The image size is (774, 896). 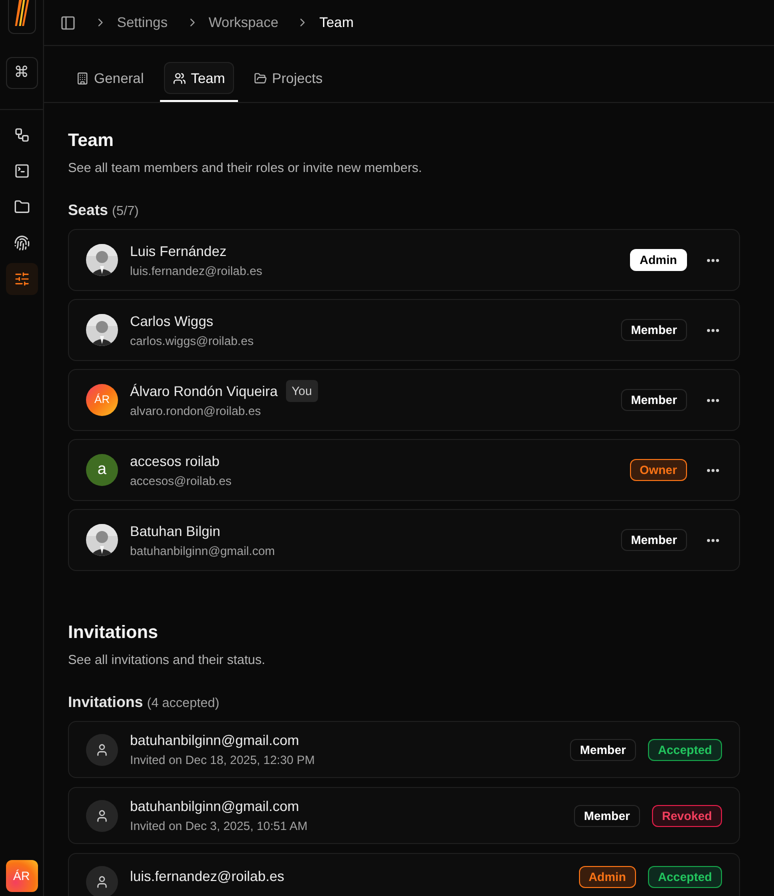 I want to click on member-email: carlos.wiggs@roilab.es, so click(x=192, y=341).